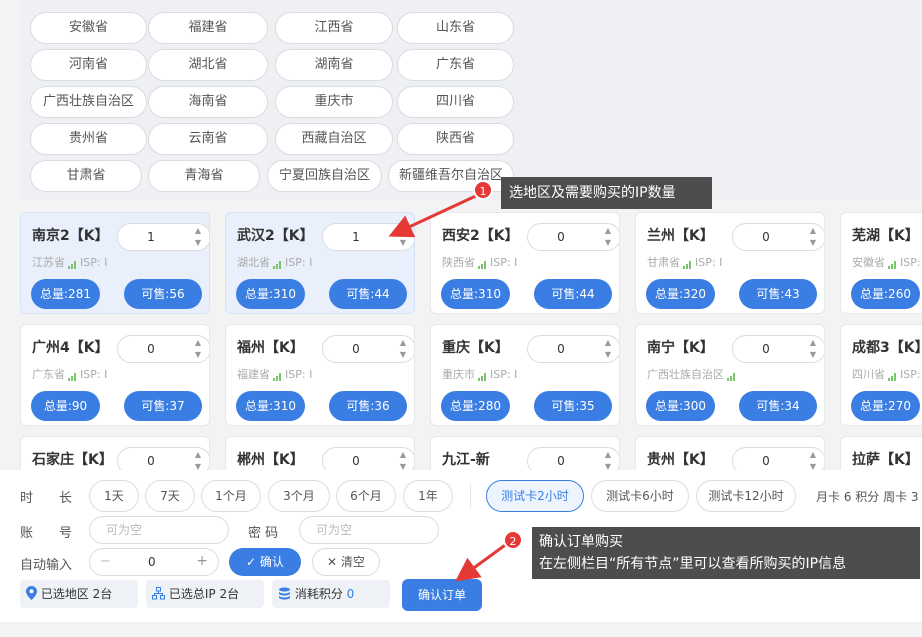 This screenshot has height=637, width=922. What do you see at coordinates (606, 193) in the screenshot?
I see `annotation-1-callout: 选地区及需要购买的IP数量` at bounding box center [606, 193].